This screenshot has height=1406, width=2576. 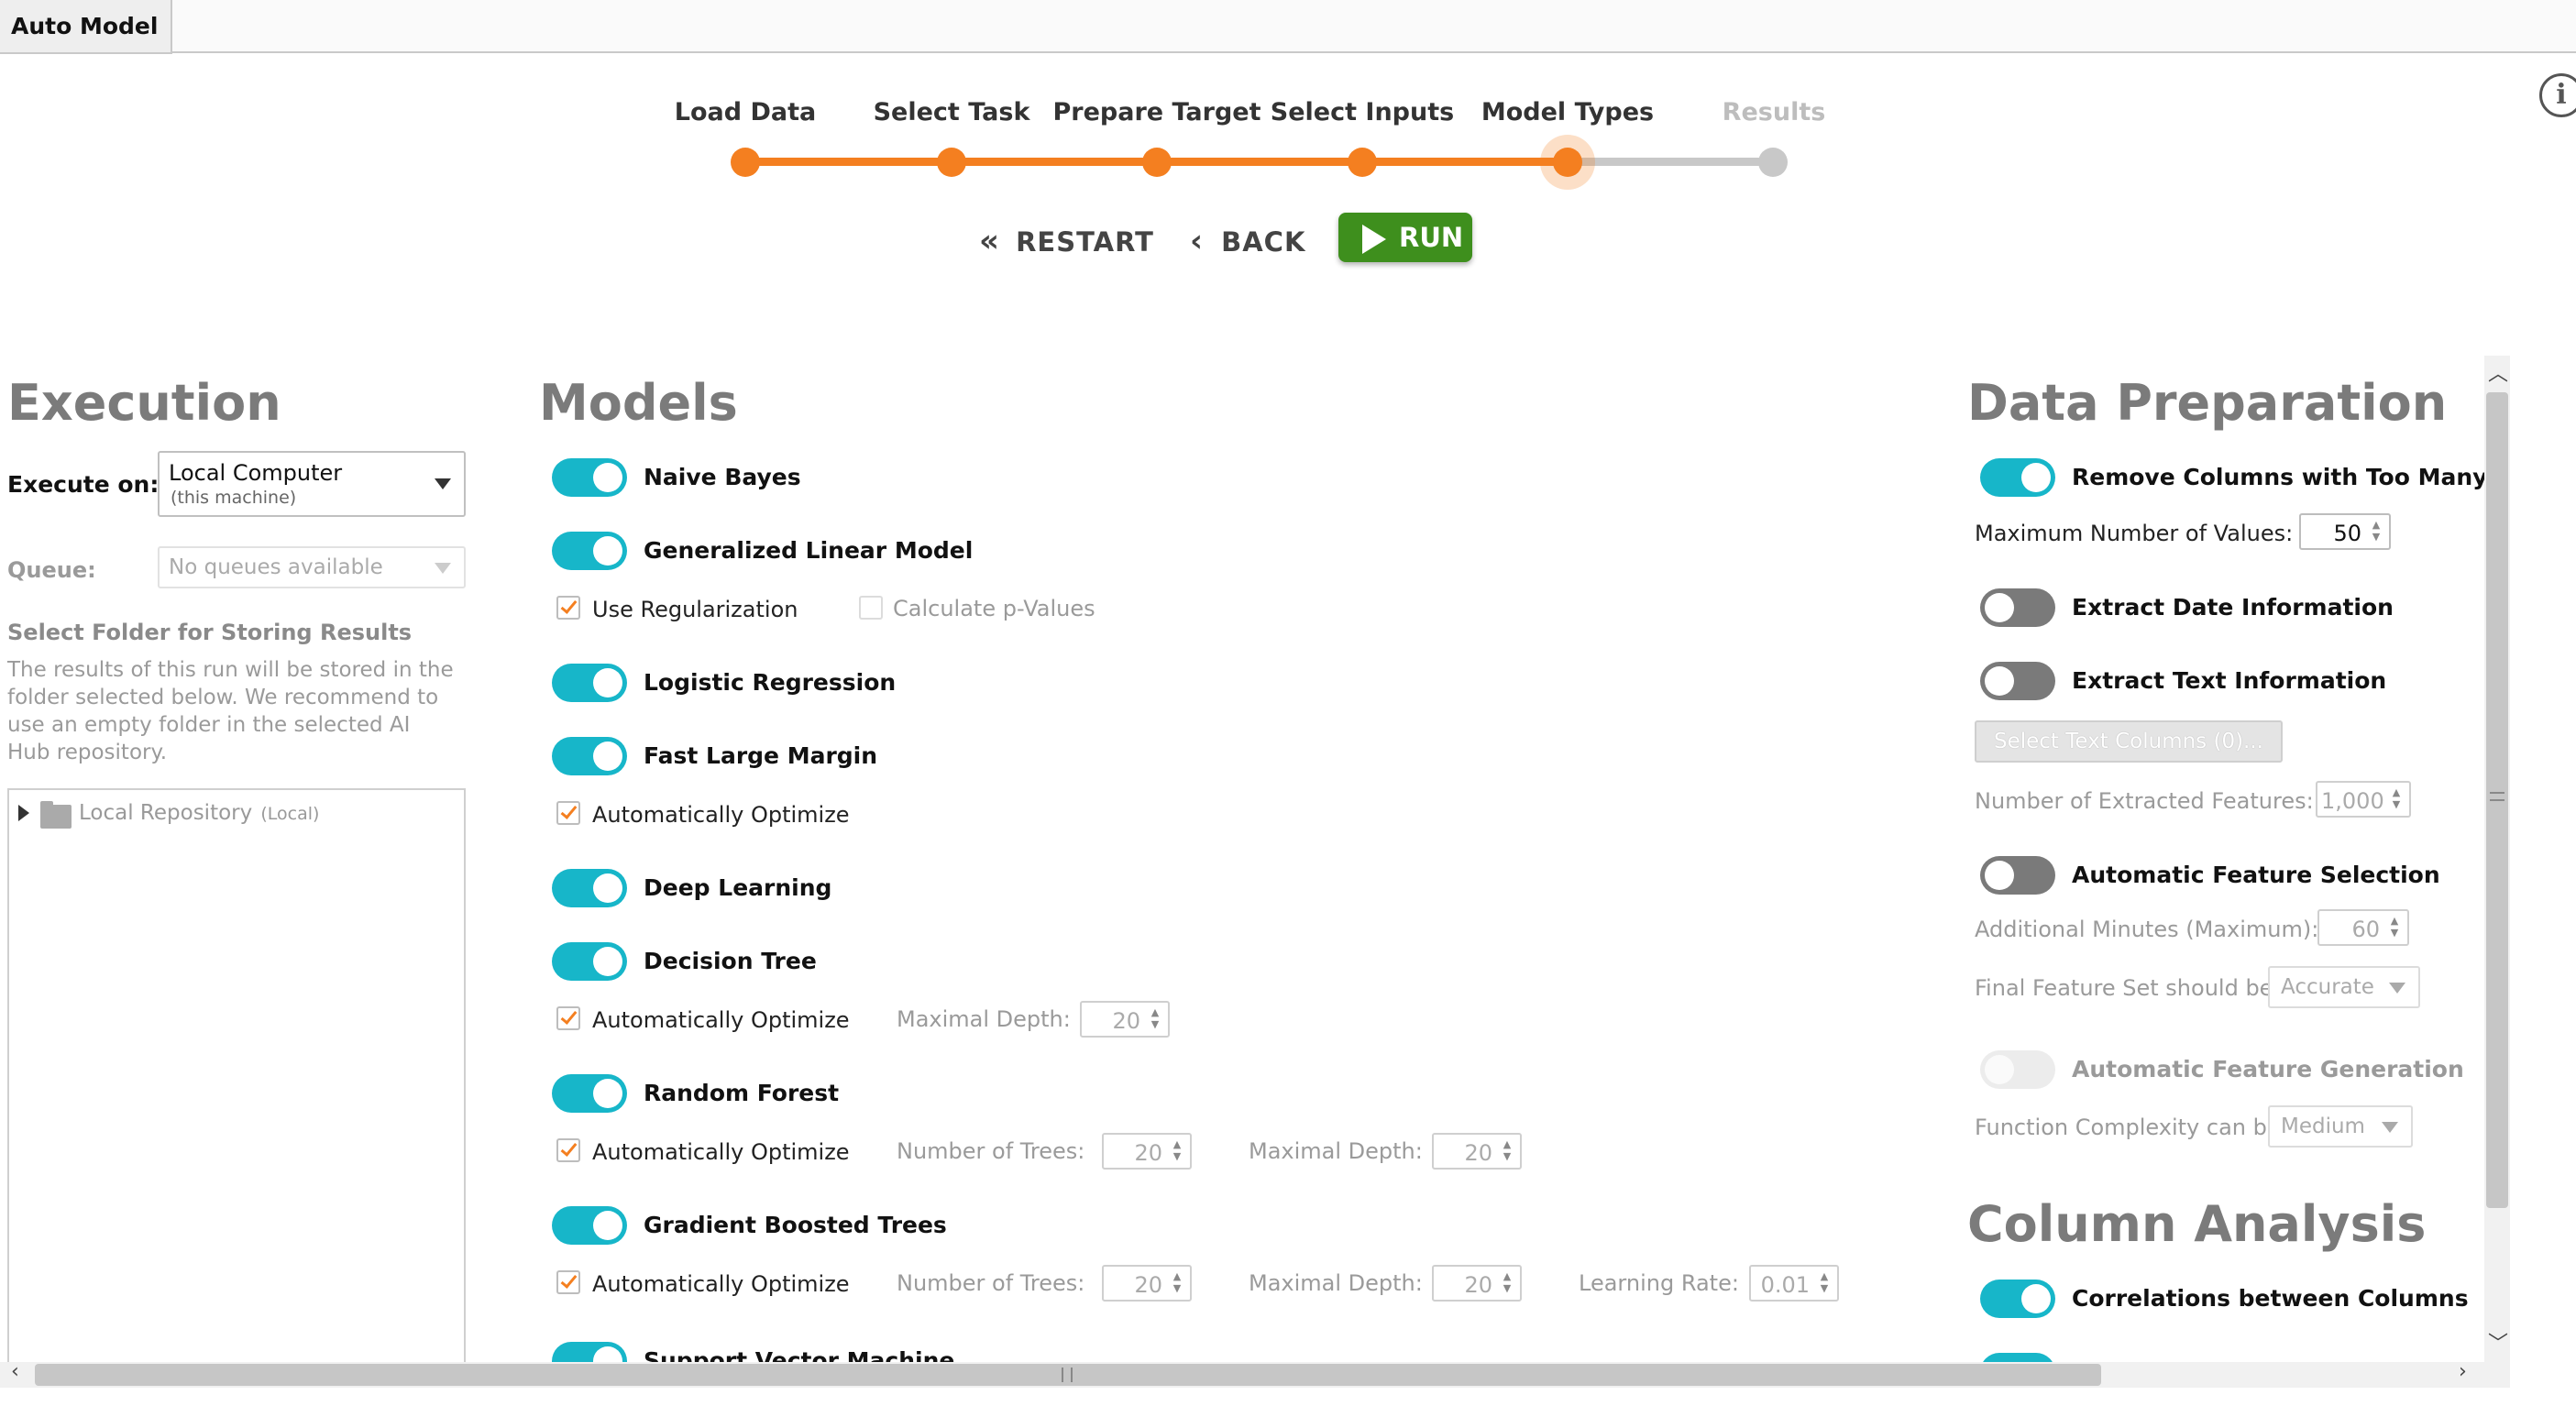 I want to click on vscroll-grip-icon, so click(x=2497, y=796).